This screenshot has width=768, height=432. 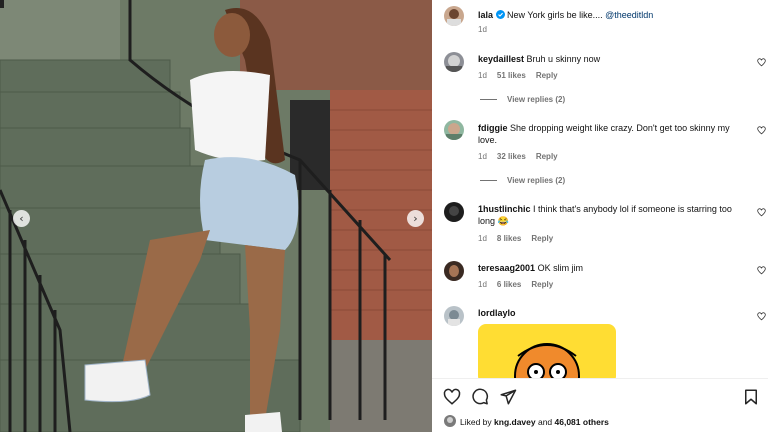 I want to click on comment-username: keydaillest, so click(x=501, y=59).